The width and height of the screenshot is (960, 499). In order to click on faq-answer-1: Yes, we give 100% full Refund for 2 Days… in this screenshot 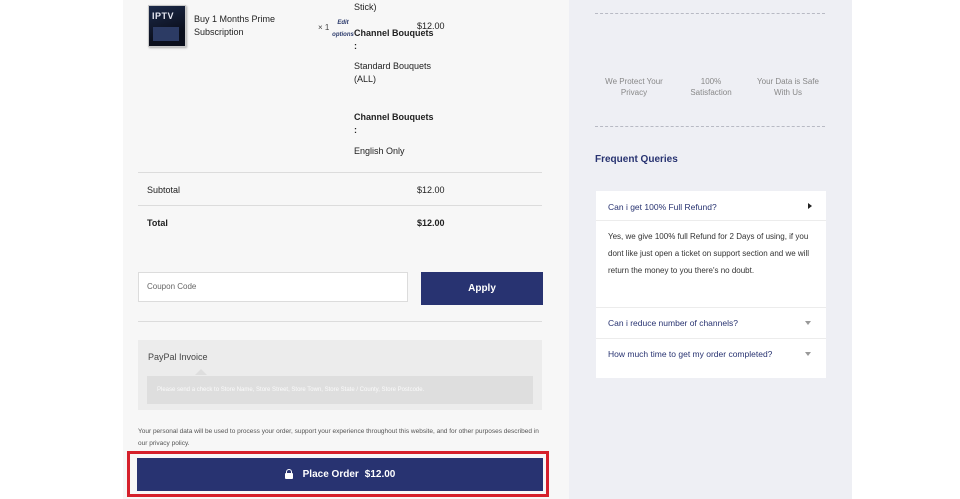, I will do `click(709, 253)`.